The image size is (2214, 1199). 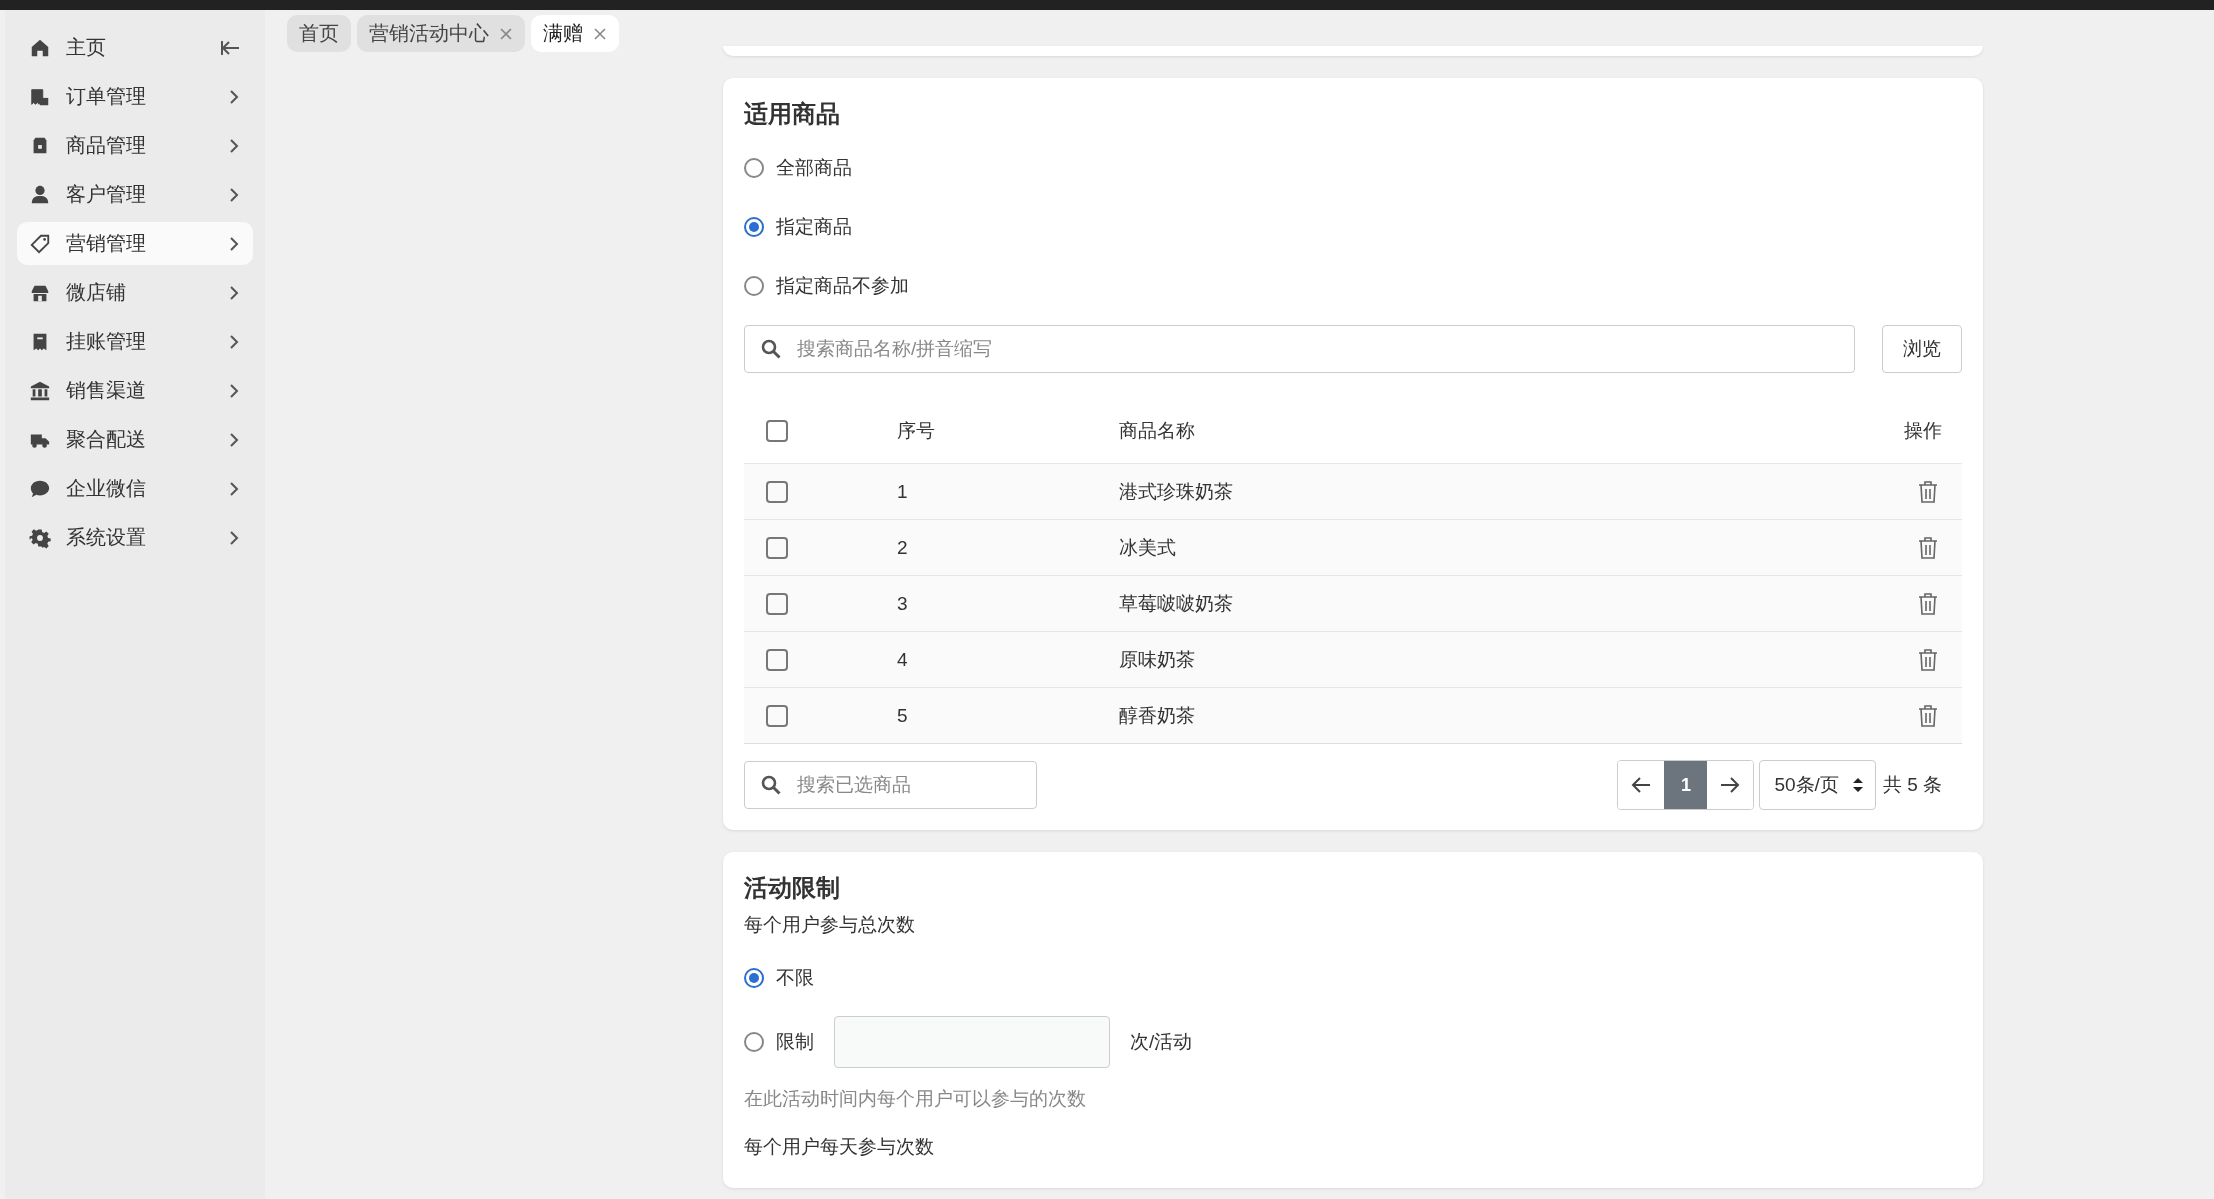 What do you see at coordinates (575, 33) in the screenshot?
I see `tab: 满赠` at bounding box center [575, 33].